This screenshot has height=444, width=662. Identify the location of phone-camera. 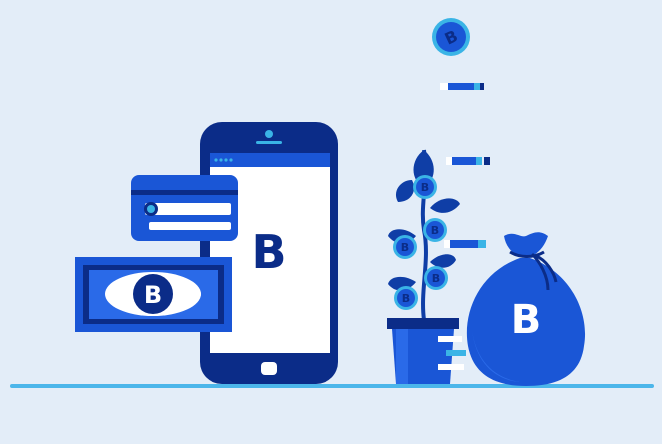
(269, 134).